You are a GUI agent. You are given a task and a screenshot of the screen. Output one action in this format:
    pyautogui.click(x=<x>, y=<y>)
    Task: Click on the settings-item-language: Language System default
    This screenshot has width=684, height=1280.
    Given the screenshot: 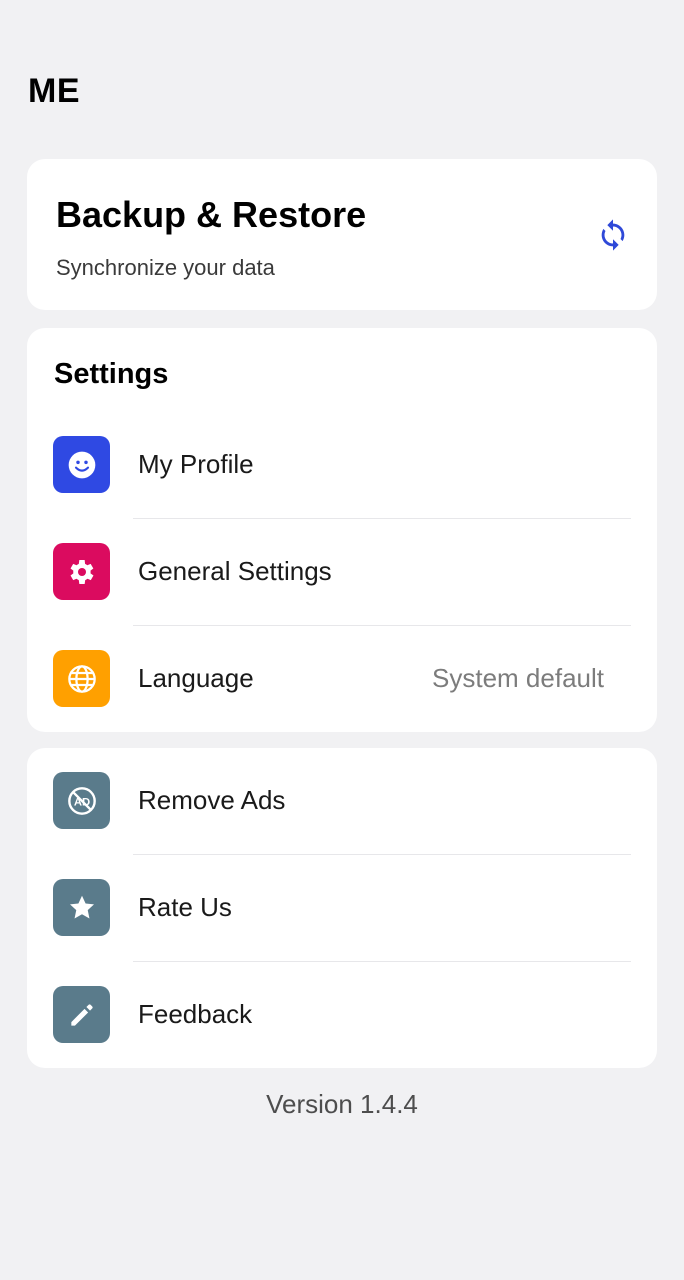 What is the action you would take?
    pyautogui.click(x=342, y=679)
    